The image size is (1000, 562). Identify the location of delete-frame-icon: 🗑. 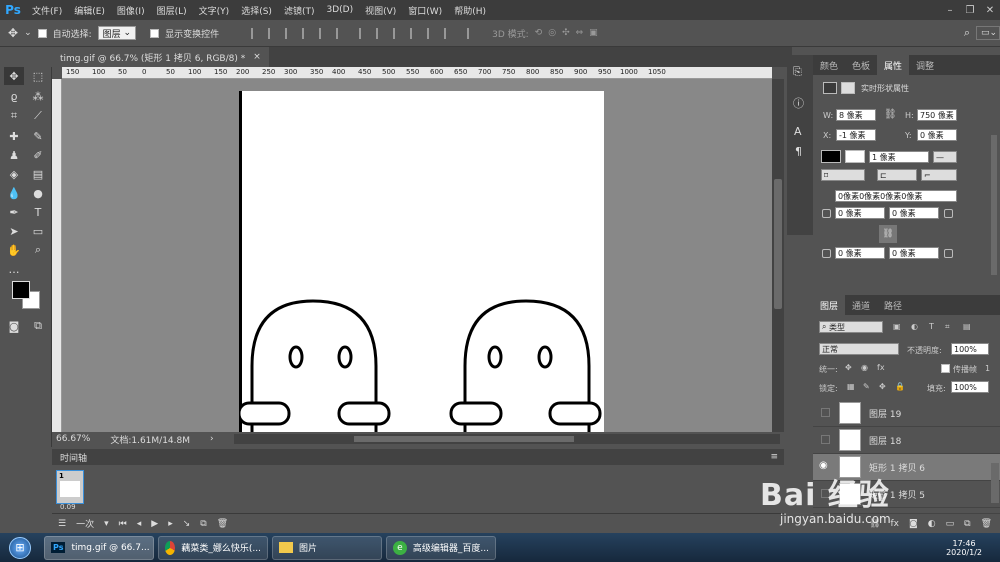
(222, 524).